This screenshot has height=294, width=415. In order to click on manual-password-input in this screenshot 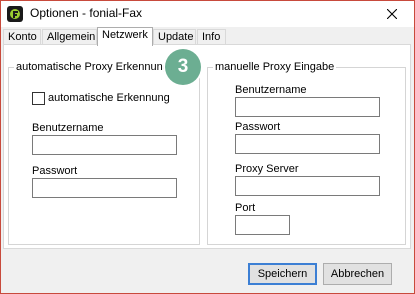, I will do `click(307, 144)`.